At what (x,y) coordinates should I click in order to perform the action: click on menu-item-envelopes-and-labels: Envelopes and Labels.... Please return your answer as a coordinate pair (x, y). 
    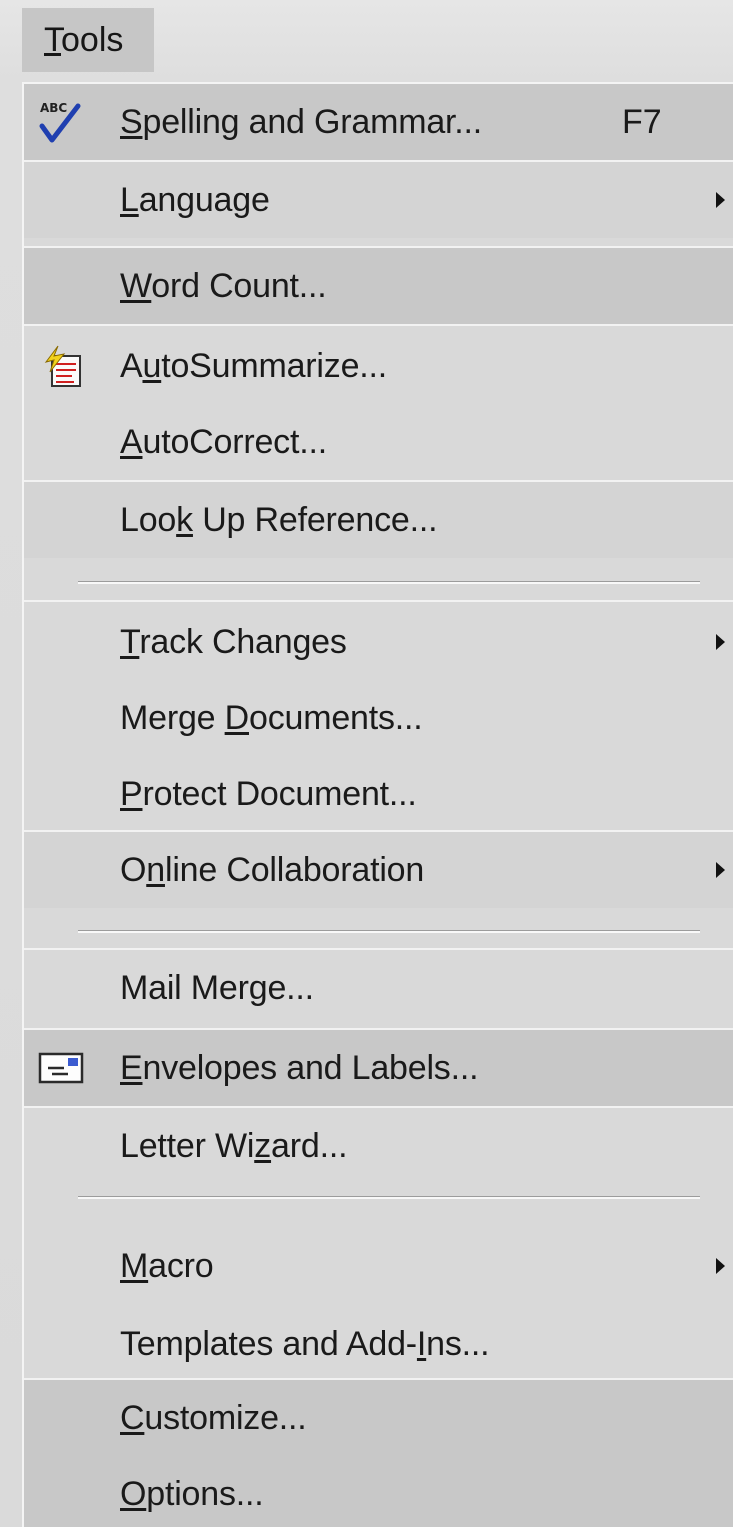
    Looking at the image, I should click on (378, 1068).